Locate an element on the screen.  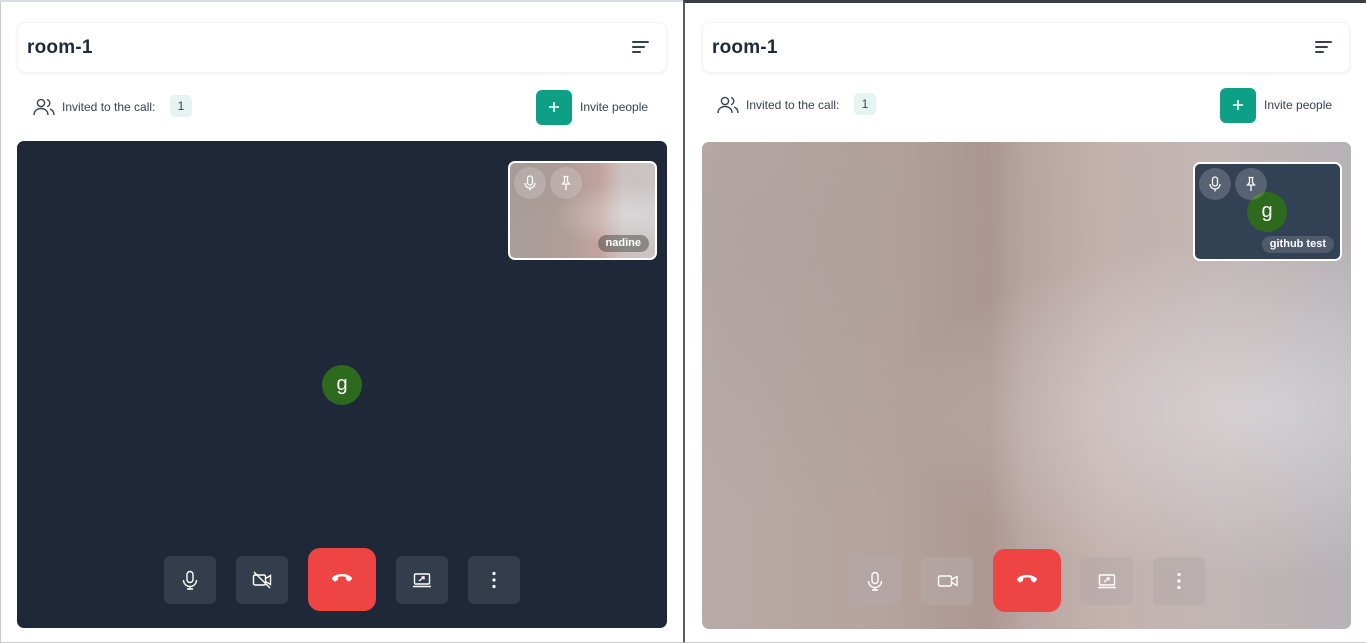
main-avatar: g is located at coordinates (342, 385).